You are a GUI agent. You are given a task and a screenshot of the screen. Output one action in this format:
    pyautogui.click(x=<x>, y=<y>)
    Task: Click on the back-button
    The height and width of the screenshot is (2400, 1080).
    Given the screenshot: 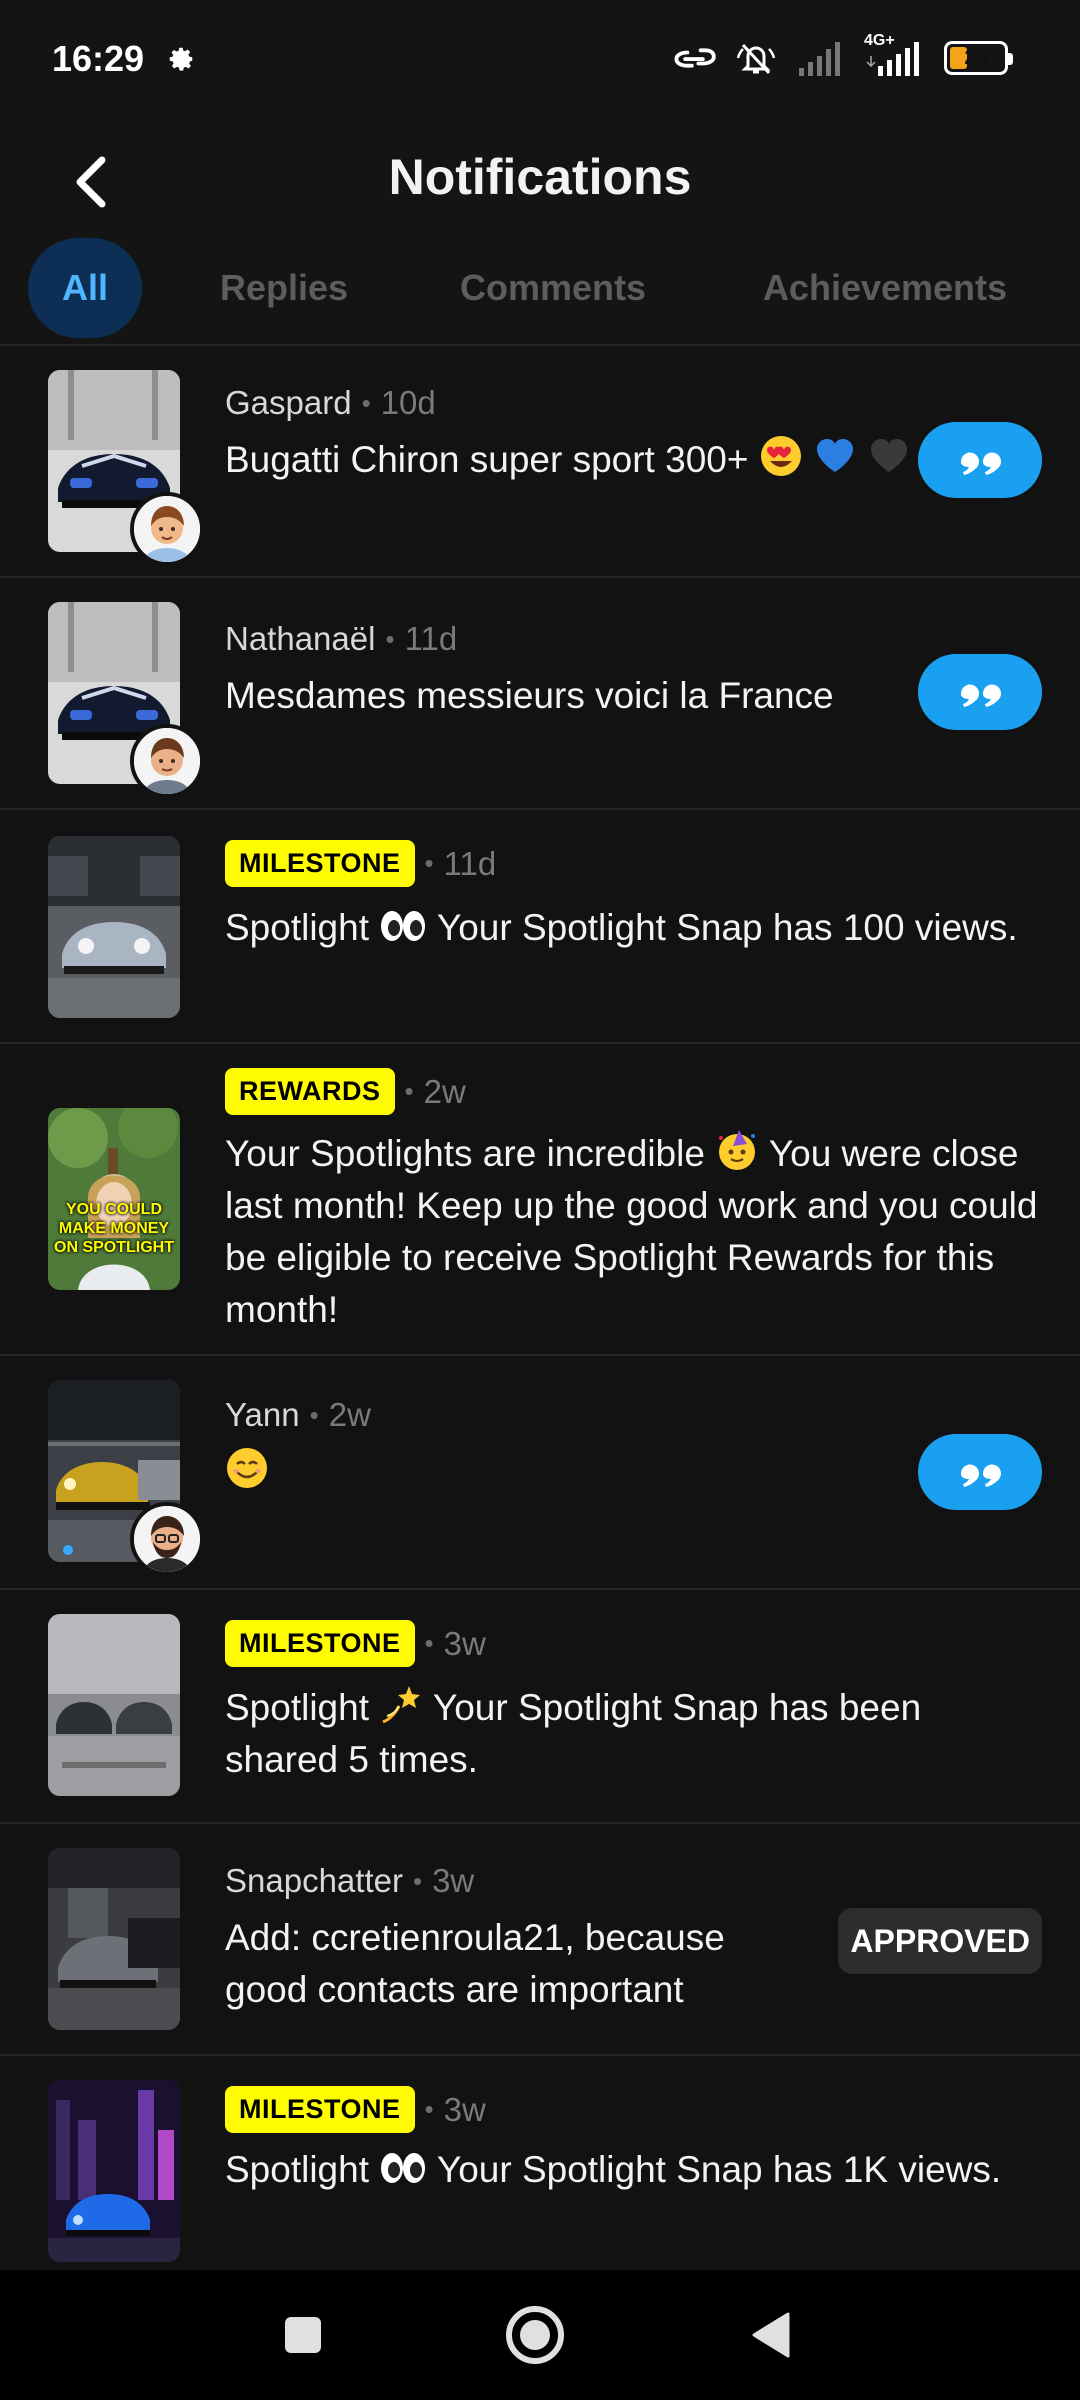 What is the action you would take?
    pyautogui.click(x=771, y=2335)
    